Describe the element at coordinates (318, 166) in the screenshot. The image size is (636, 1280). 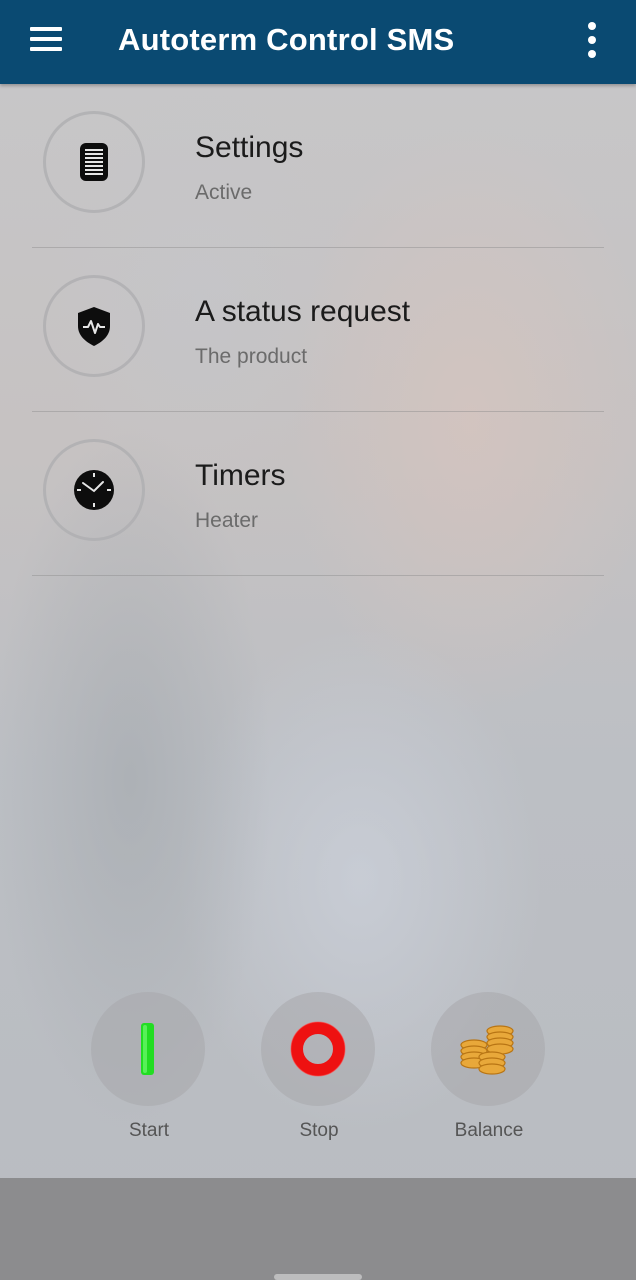
I see `list-item-settings: Settings Active` at that location.